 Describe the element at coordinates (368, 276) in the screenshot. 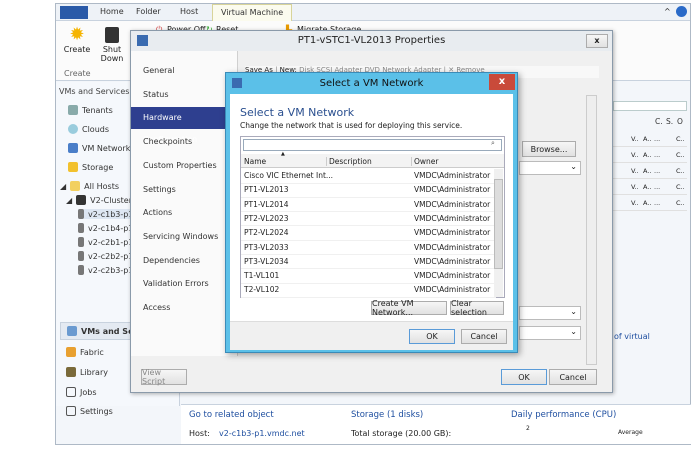

I see `network-row: T1-VL101 VMDC\Administrator` at that location.